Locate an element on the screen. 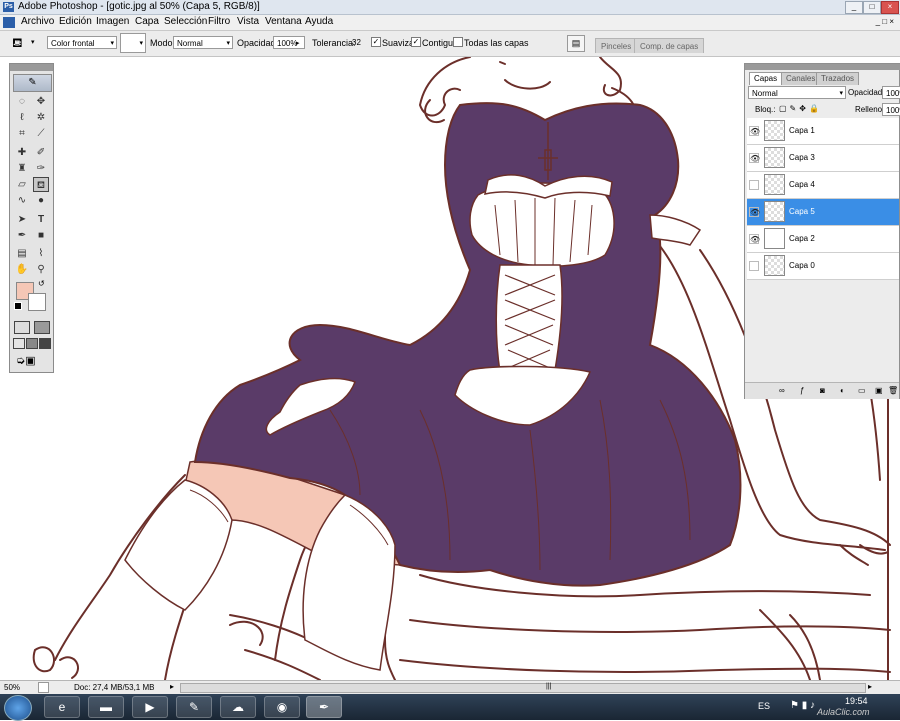 The height and width of the screenshot is (721, 900). eraser-tool-icon: ▱ is located at coordinates (22, 184).